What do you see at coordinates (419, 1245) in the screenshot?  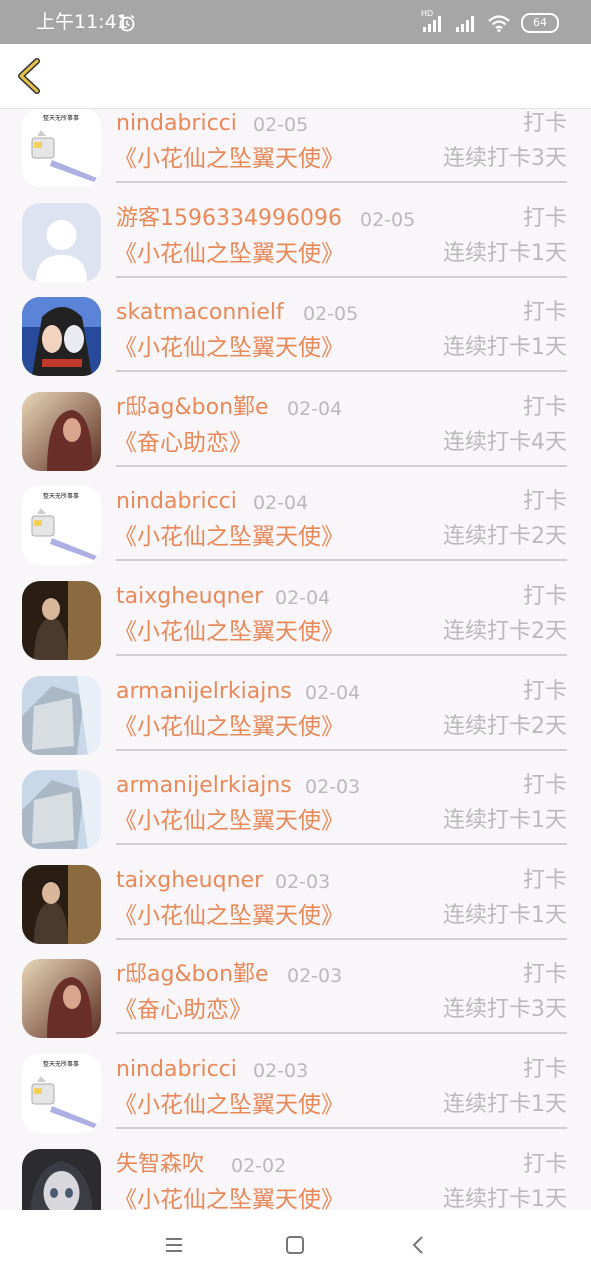 I see `back-icon` at bounding box center [419, 1245].